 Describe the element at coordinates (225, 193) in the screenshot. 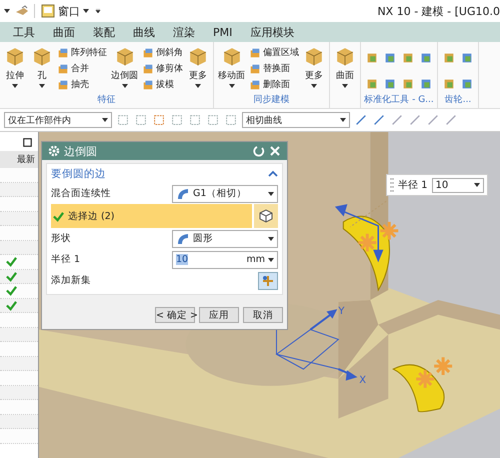

I see `option-dropdown: G1（相切）` at that location.